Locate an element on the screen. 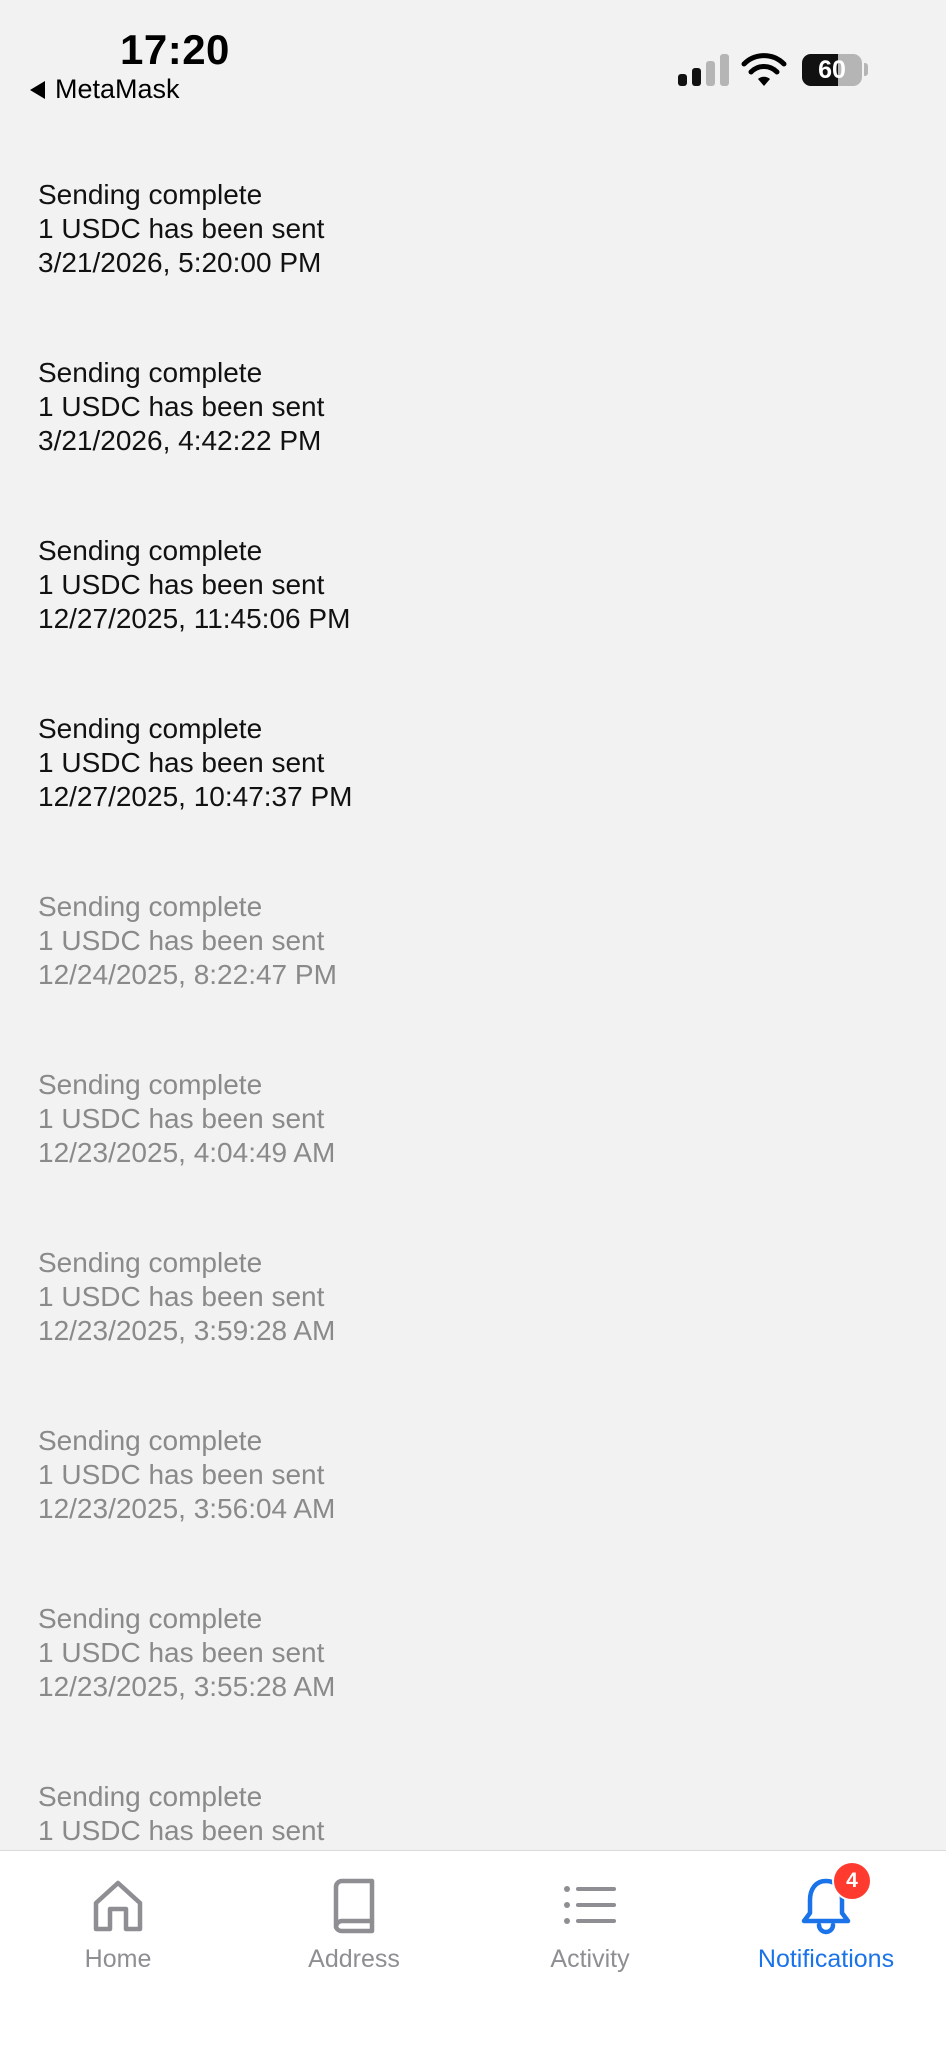 This screenshot has height=2048, width=946. battery-icon: 60 is located at coordinates (832, 70).